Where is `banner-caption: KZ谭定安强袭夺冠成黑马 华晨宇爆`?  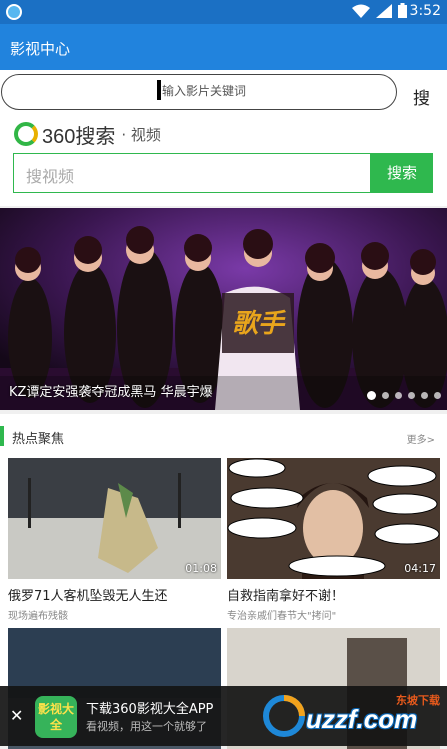
banner-caption: KZ谭定安强袭夺冠成黑马 华晨宇爆 is located at coordinates (111, 392).